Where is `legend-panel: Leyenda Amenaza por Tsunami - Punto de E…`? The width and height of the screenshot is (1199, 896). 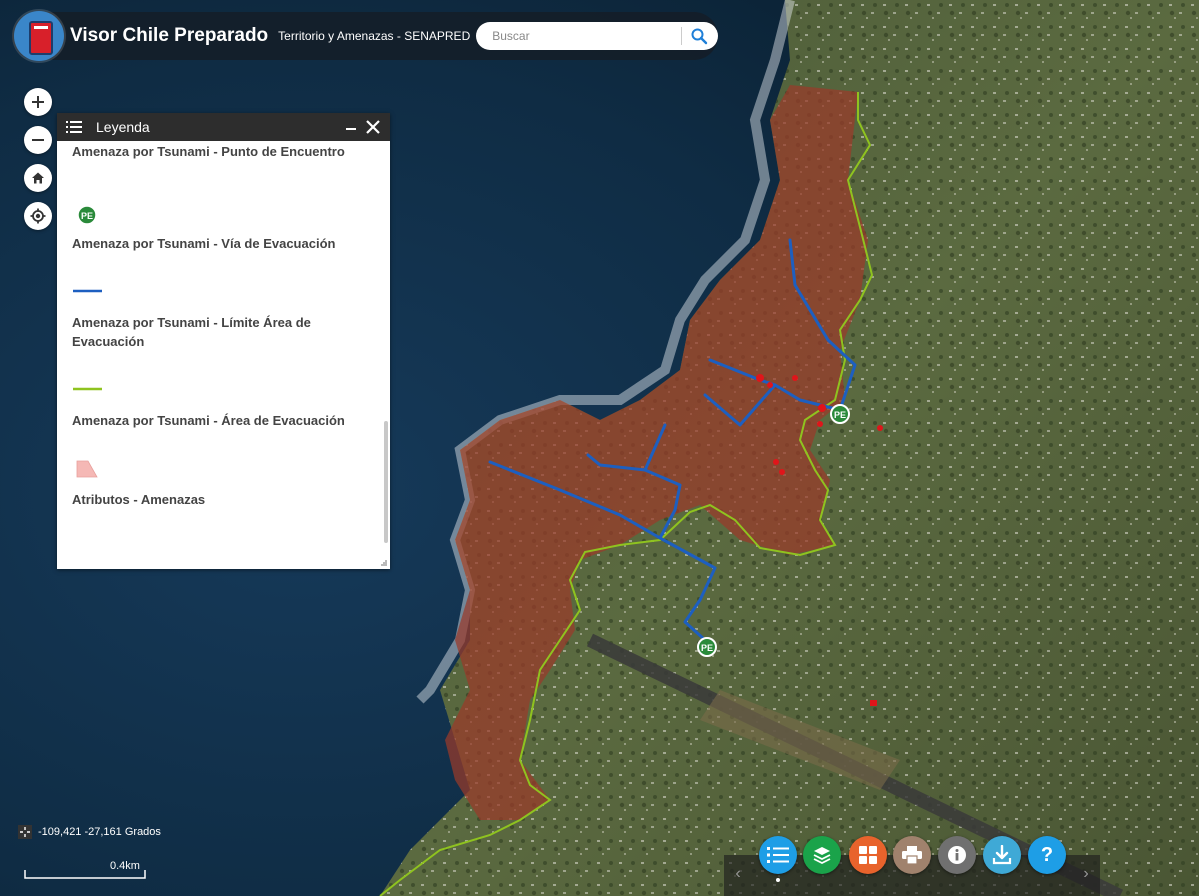
legend-panel: Leyenda Amenaza por Tsunami - Punto de E… is located at coordinates (223, 341).